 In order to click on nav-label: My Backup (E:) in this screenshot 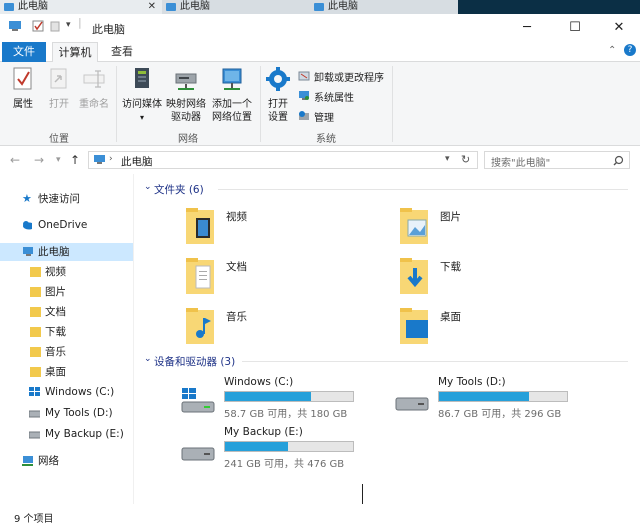, I will do `click(84, 434)`.